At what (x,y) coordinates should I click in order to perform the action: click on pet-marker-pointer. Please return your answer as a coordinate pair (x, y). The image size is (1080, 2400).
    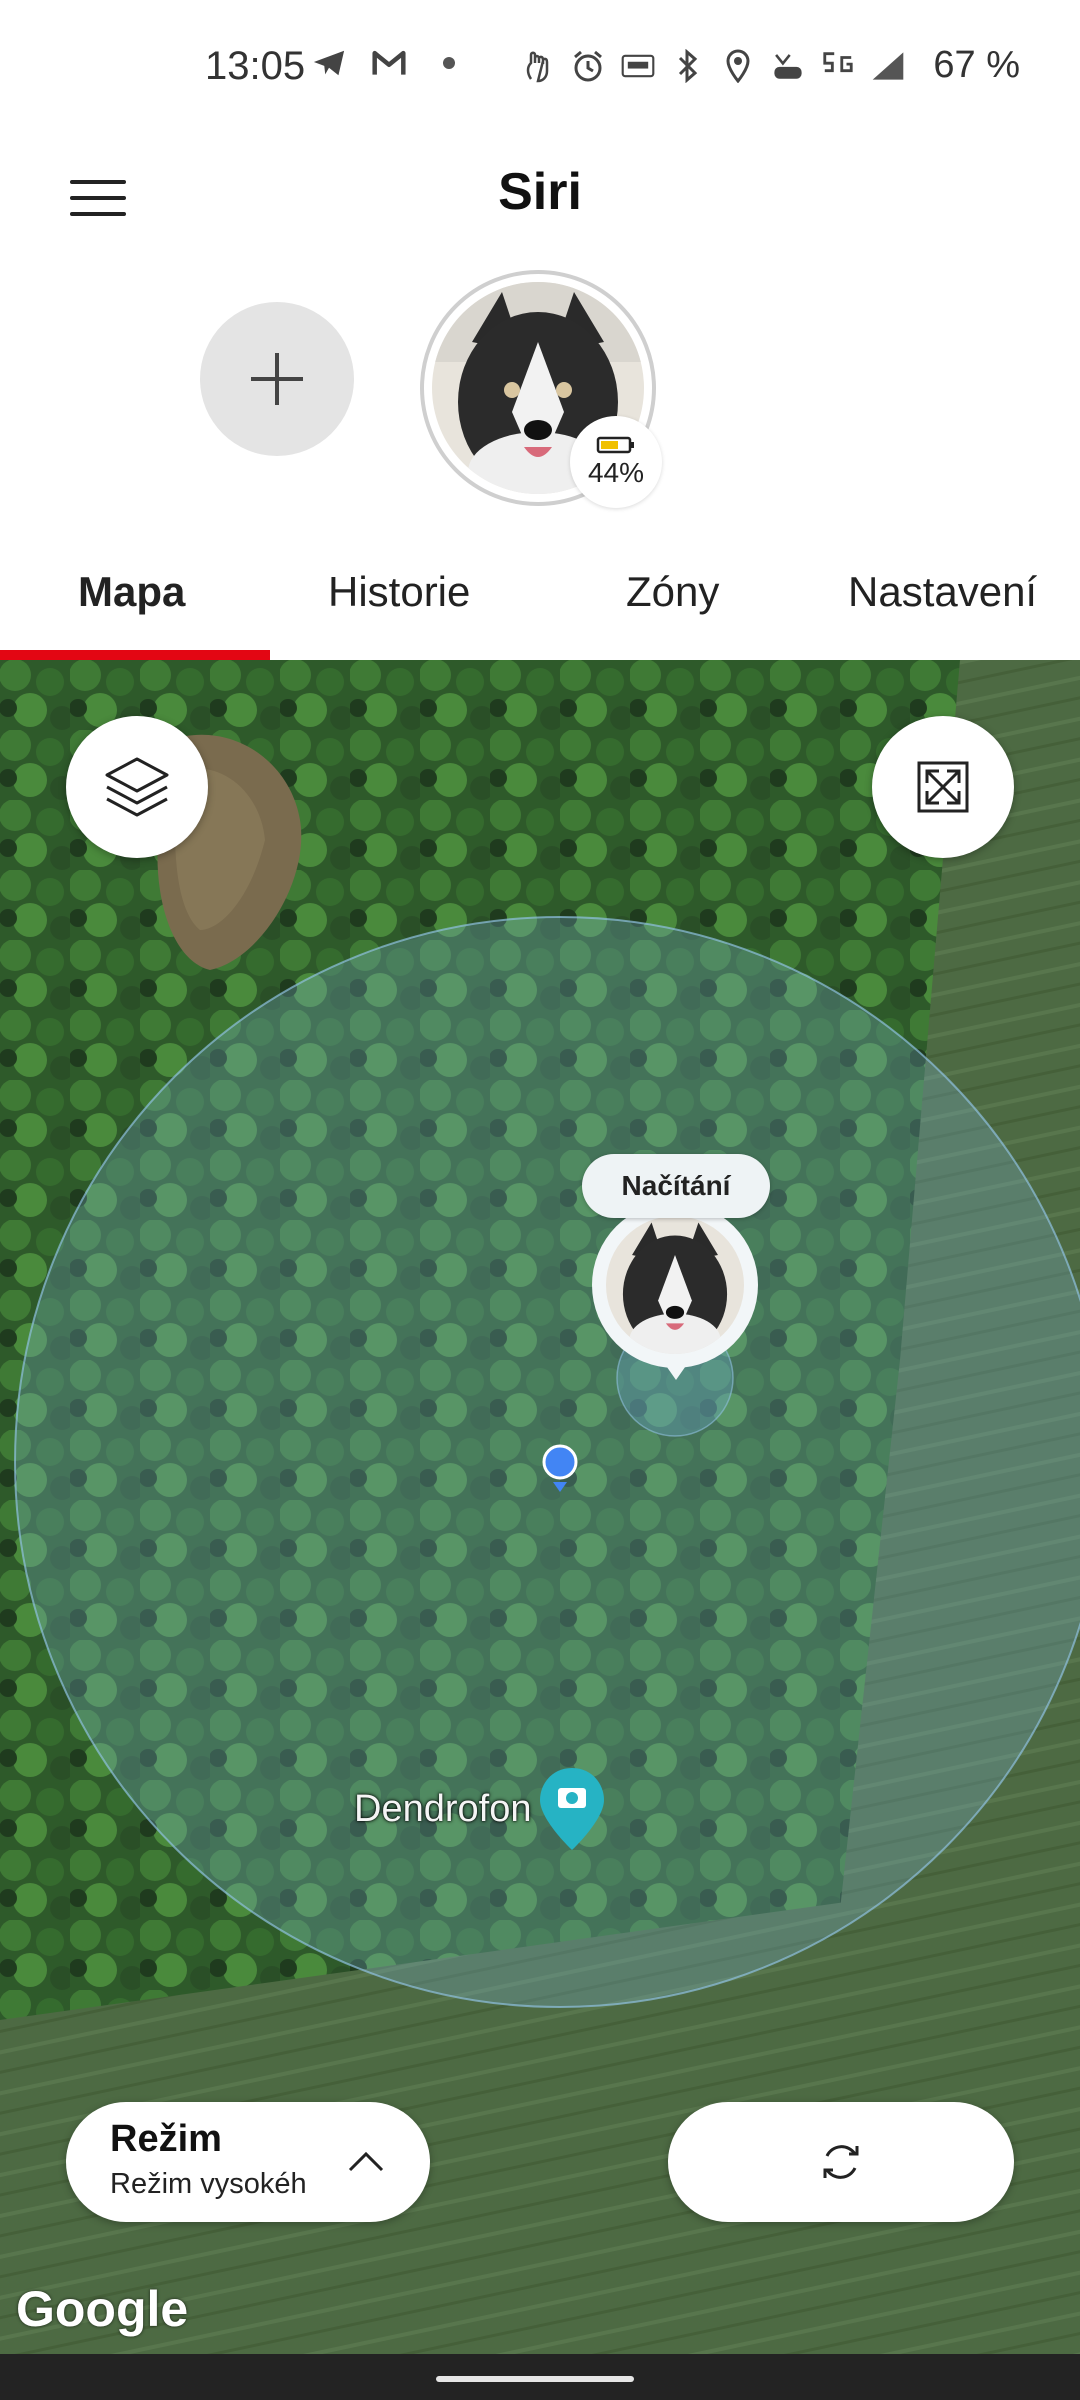
    Looking at the image, I should click on (676, 1370).